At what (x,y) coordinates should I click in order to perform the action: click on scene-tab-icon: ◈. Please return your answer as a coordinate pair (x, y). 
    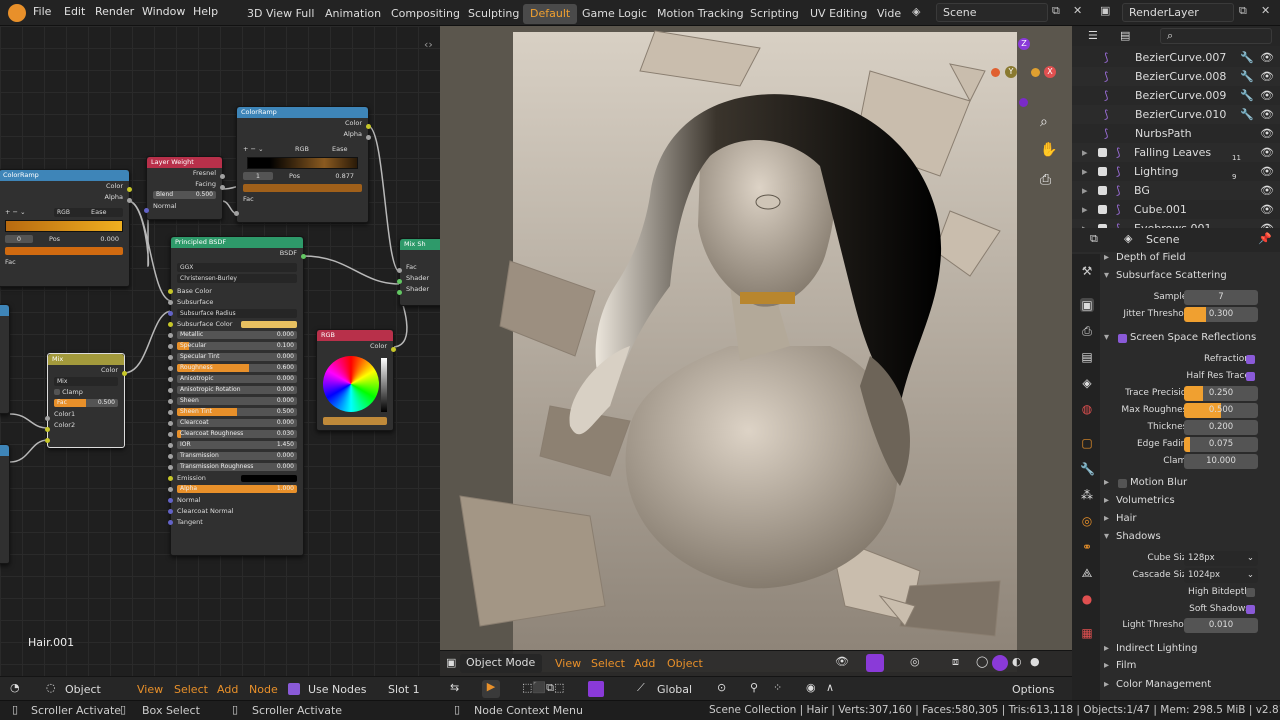
    Looking at the image, I should click on (1087, 383).